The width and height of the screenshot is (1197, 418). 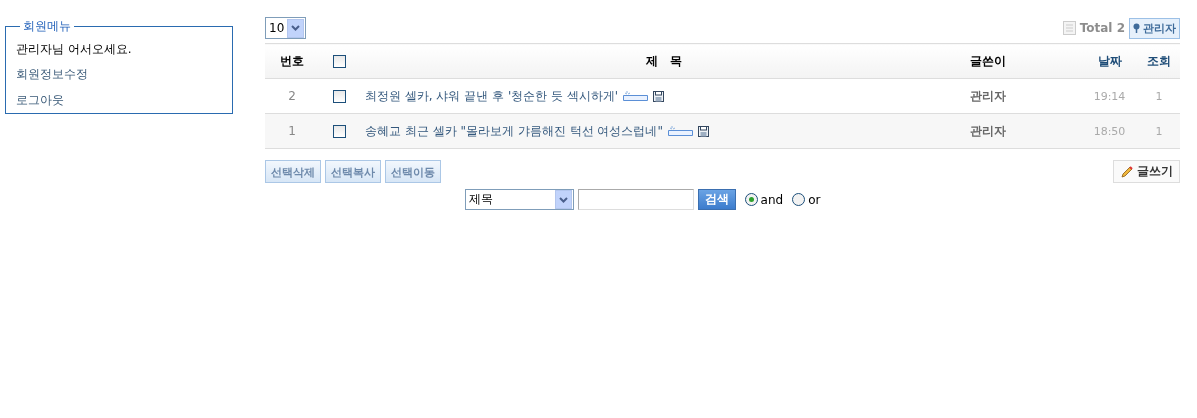 I want to click on total-count: Total 2, so click(x=1102, y=28).